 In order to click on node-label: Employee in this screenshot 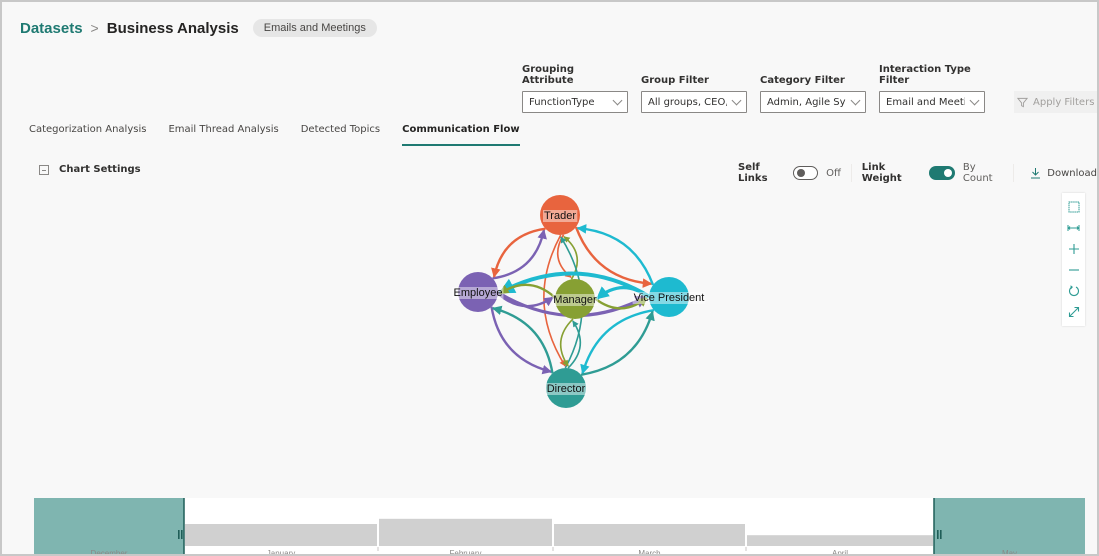, I will do `click(478, 293)`.